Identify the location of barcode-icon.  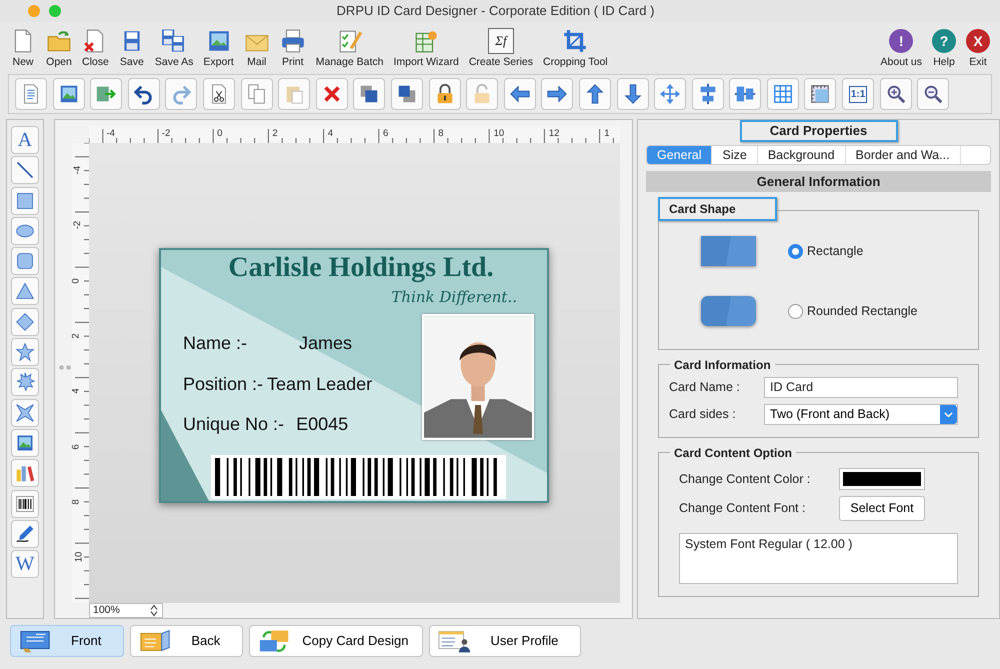
(25, 504).